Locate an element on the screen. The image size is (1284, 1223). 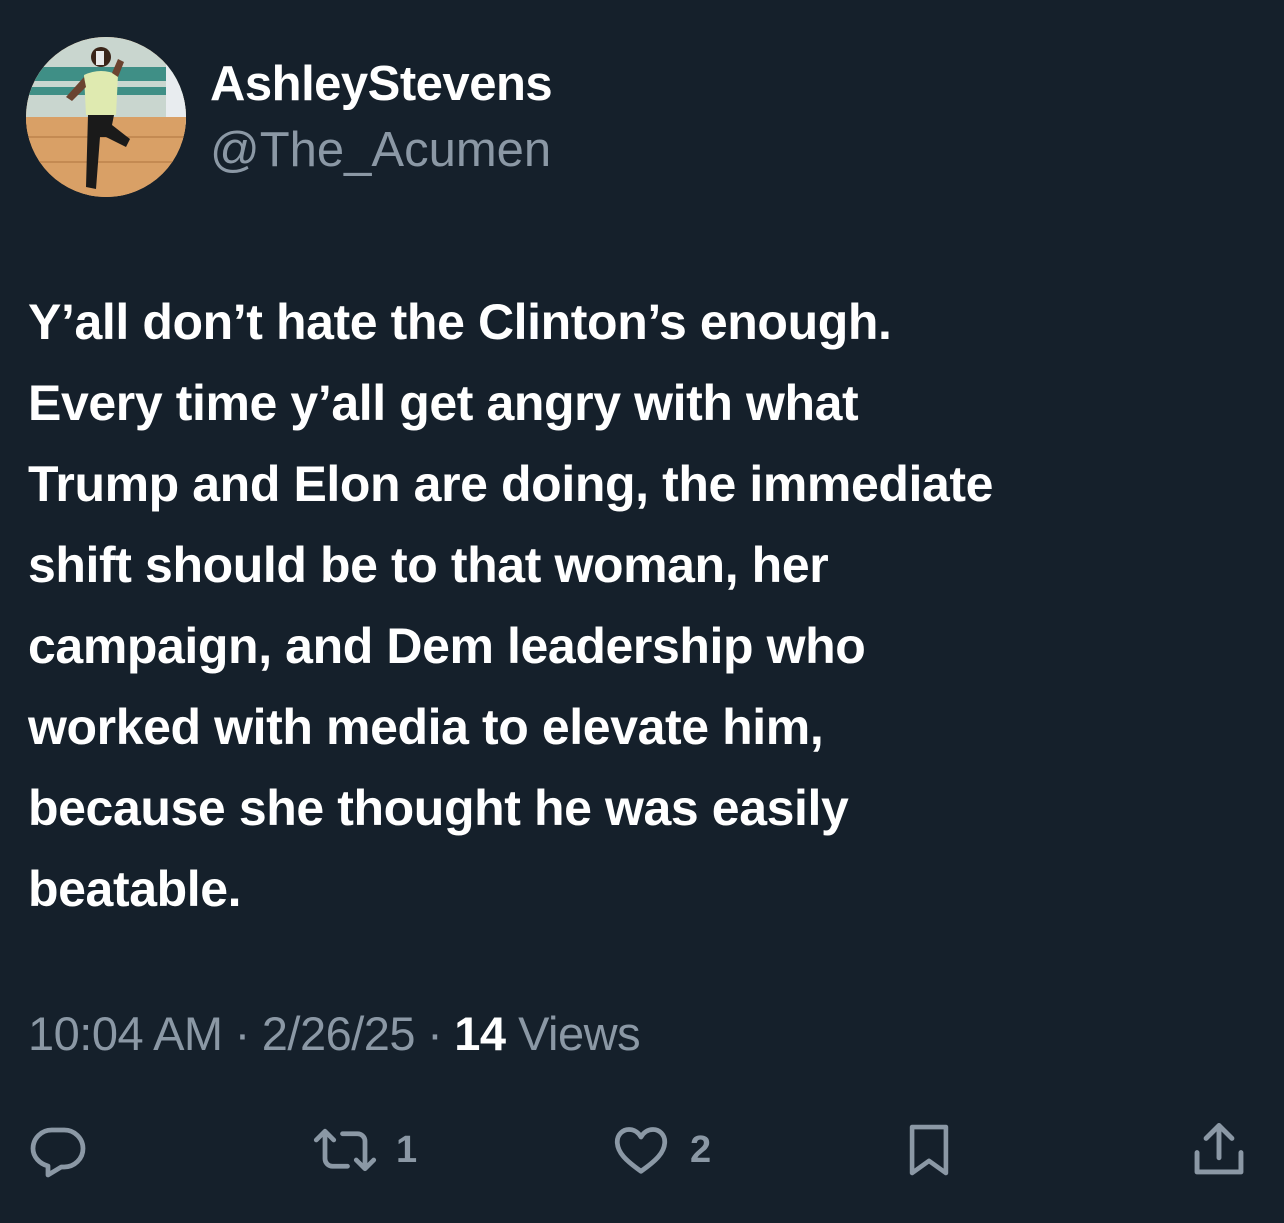
like-count: 2 is located at coordinates (701, 1149).